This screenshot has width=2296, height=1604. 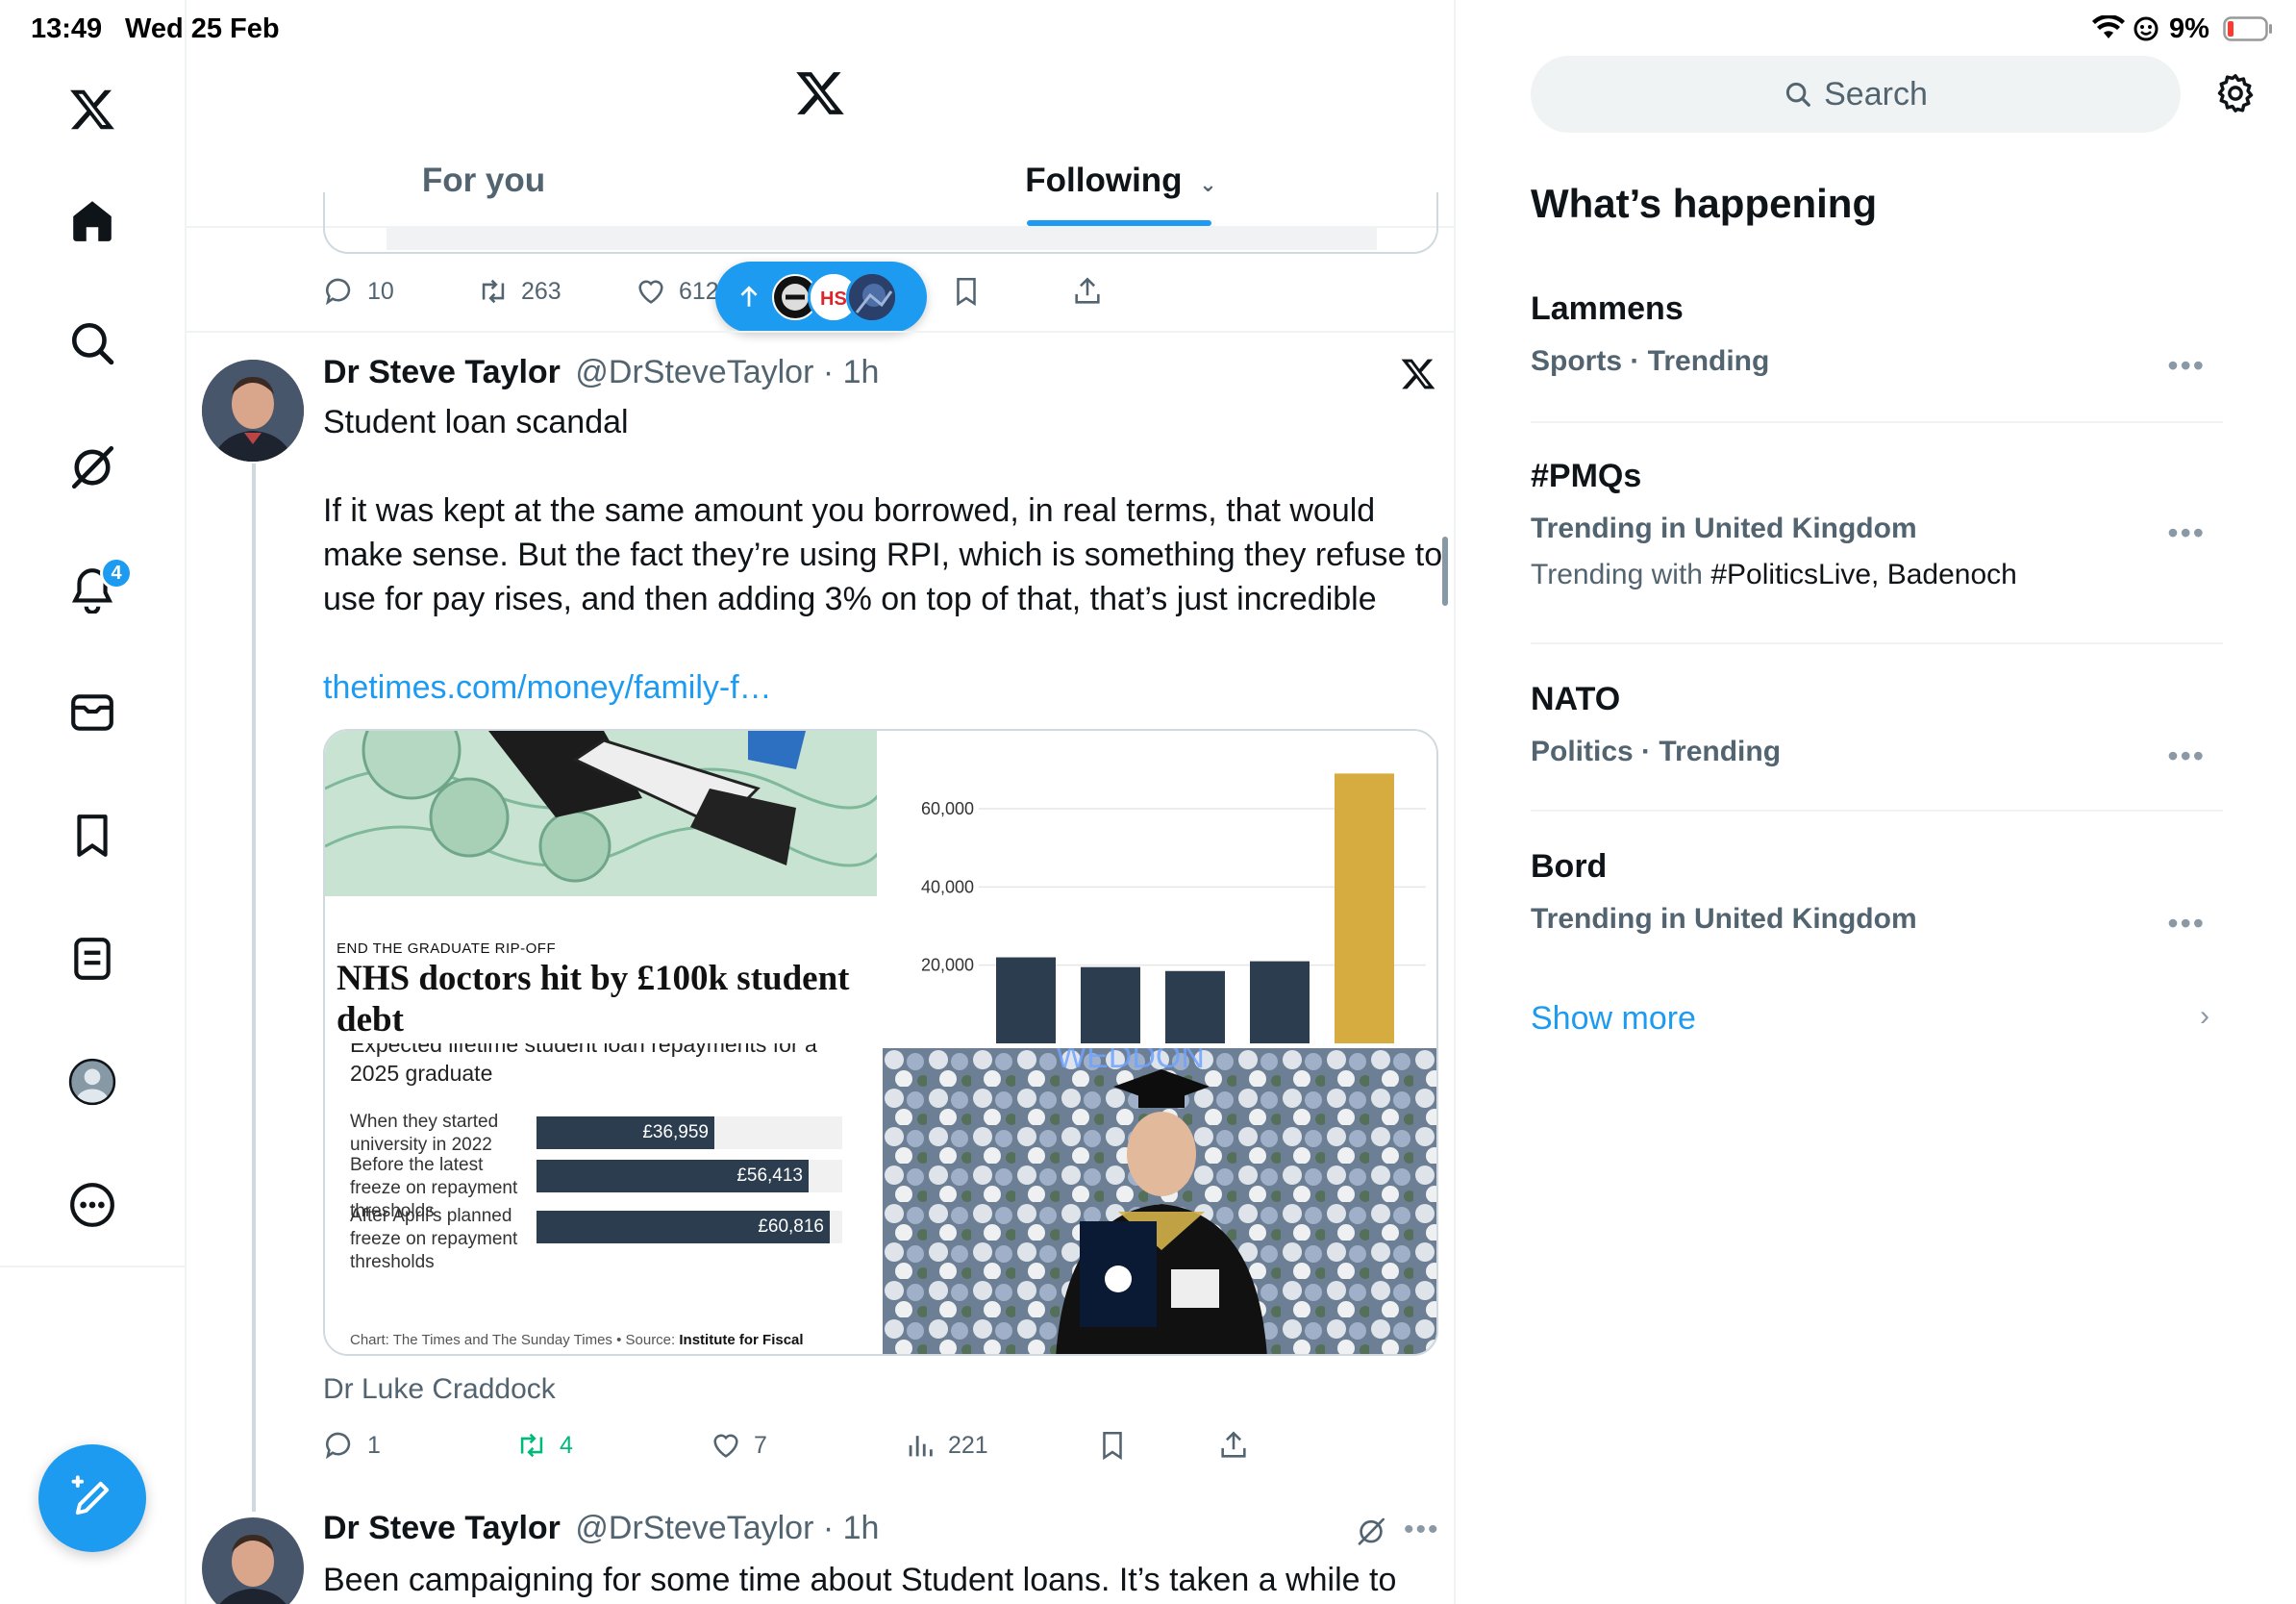 What do you see at coordinates (1422, 1530) in the screenshot?
I see `more-options-icon: •••` at bounding box center [1422, 1530].